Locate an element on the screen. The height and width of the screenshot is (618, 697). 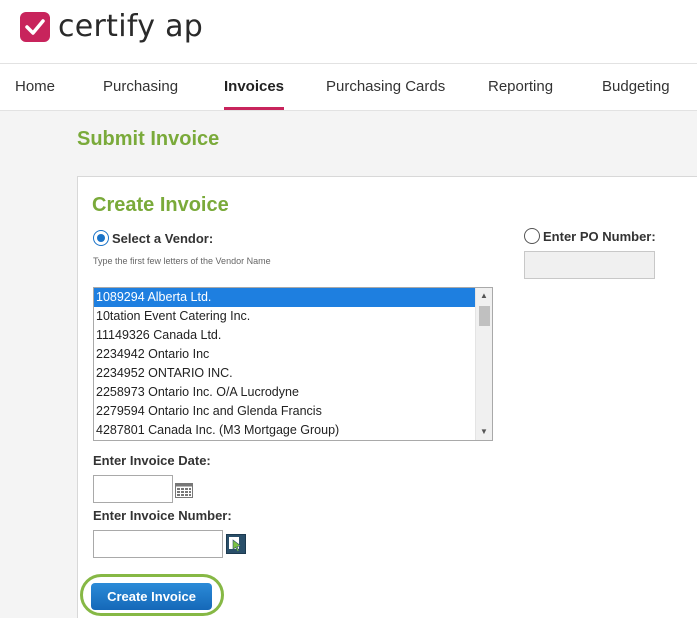
vendor-option: 10tation Event Catering Inc. is located at coordinates (285, 316).